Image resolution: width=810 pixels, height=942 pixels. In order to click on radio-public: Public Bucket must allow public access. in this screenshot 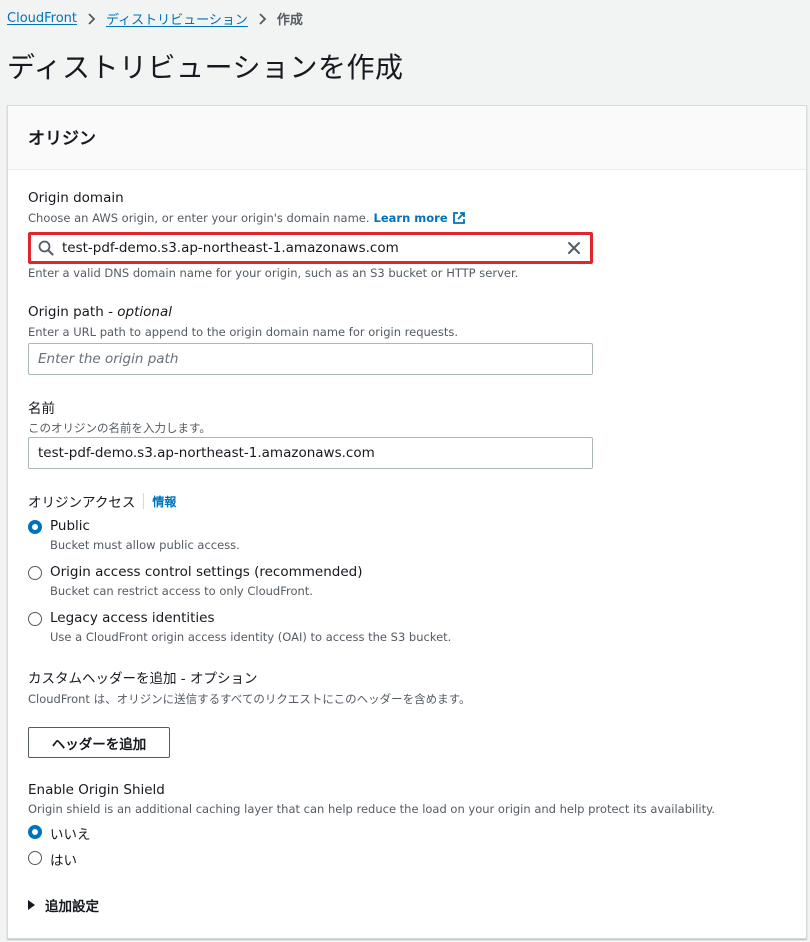, I will do `click(134, 535)`.